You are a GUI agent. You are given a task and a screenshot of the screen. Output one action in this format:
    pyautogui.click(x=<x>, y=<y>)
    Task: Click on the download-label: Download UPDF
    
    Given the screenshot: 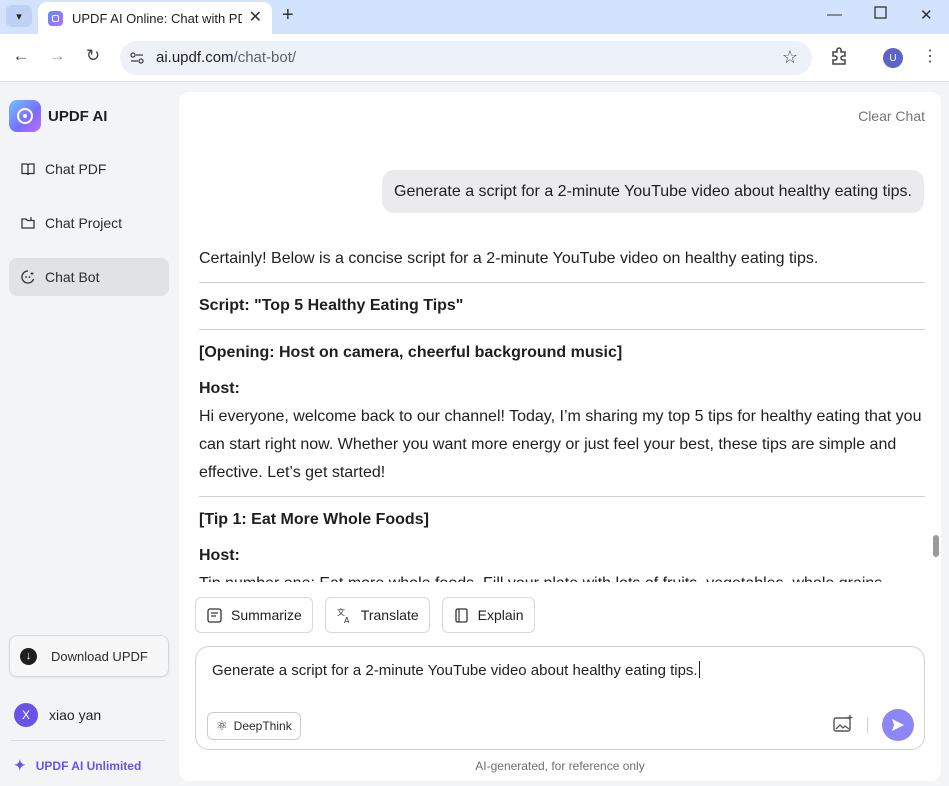 What is the action you would take?
    pyautogui.click(x=99, y=656)
    